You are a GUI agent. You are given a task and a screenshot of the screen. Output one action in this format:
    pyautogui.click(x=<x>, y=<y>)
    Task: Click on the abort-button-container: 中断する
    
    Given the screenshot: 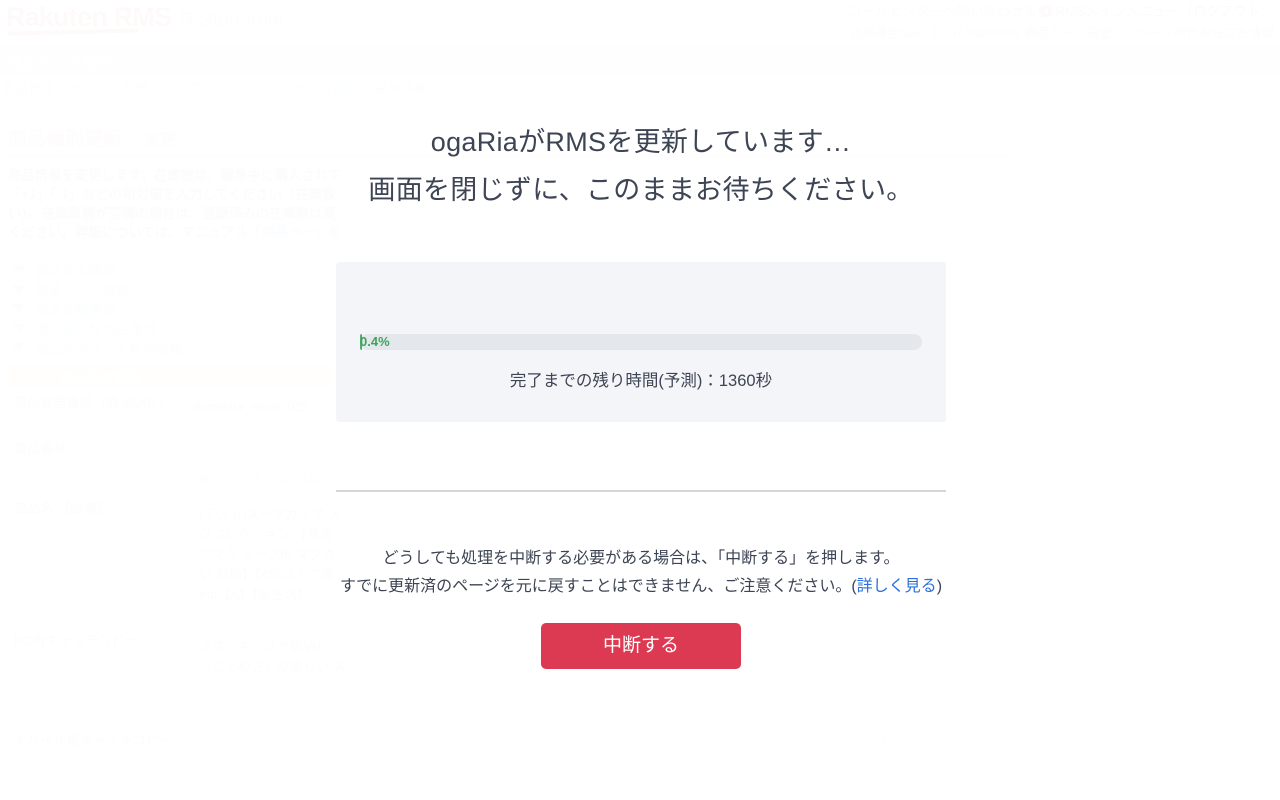 What is the action you would take?
    pyautogui.click(x=641, y=646)
    